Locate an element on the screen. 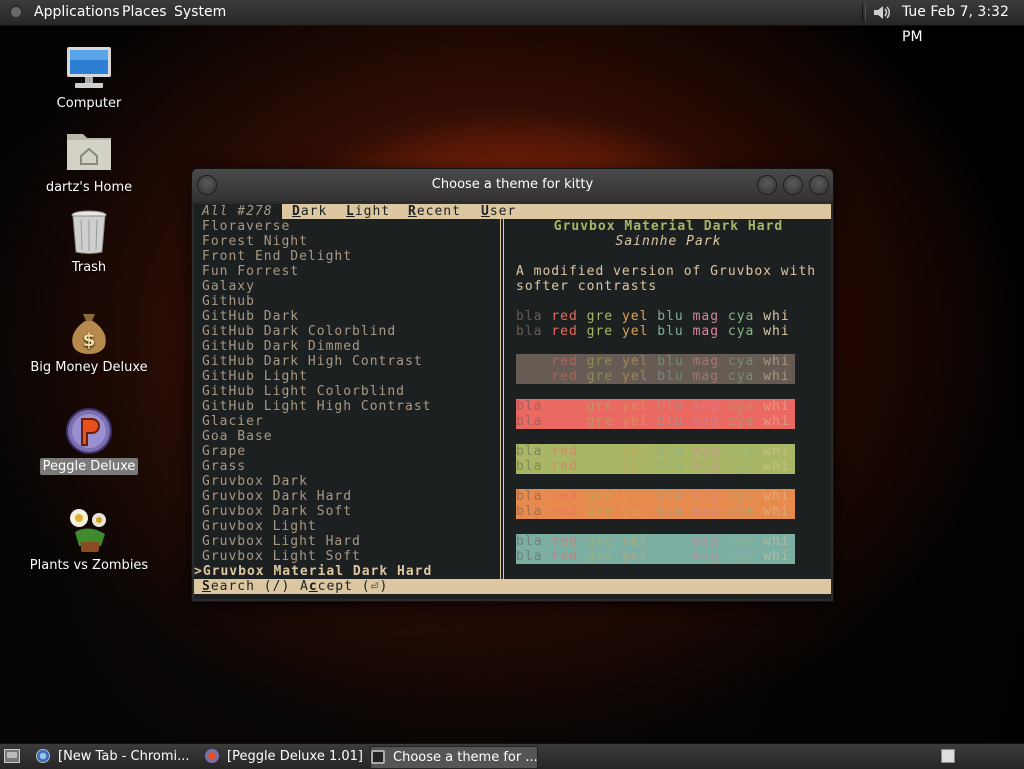  desktop-icon-peggle: Peggle Deluxe is located at coordinates (89, 441).